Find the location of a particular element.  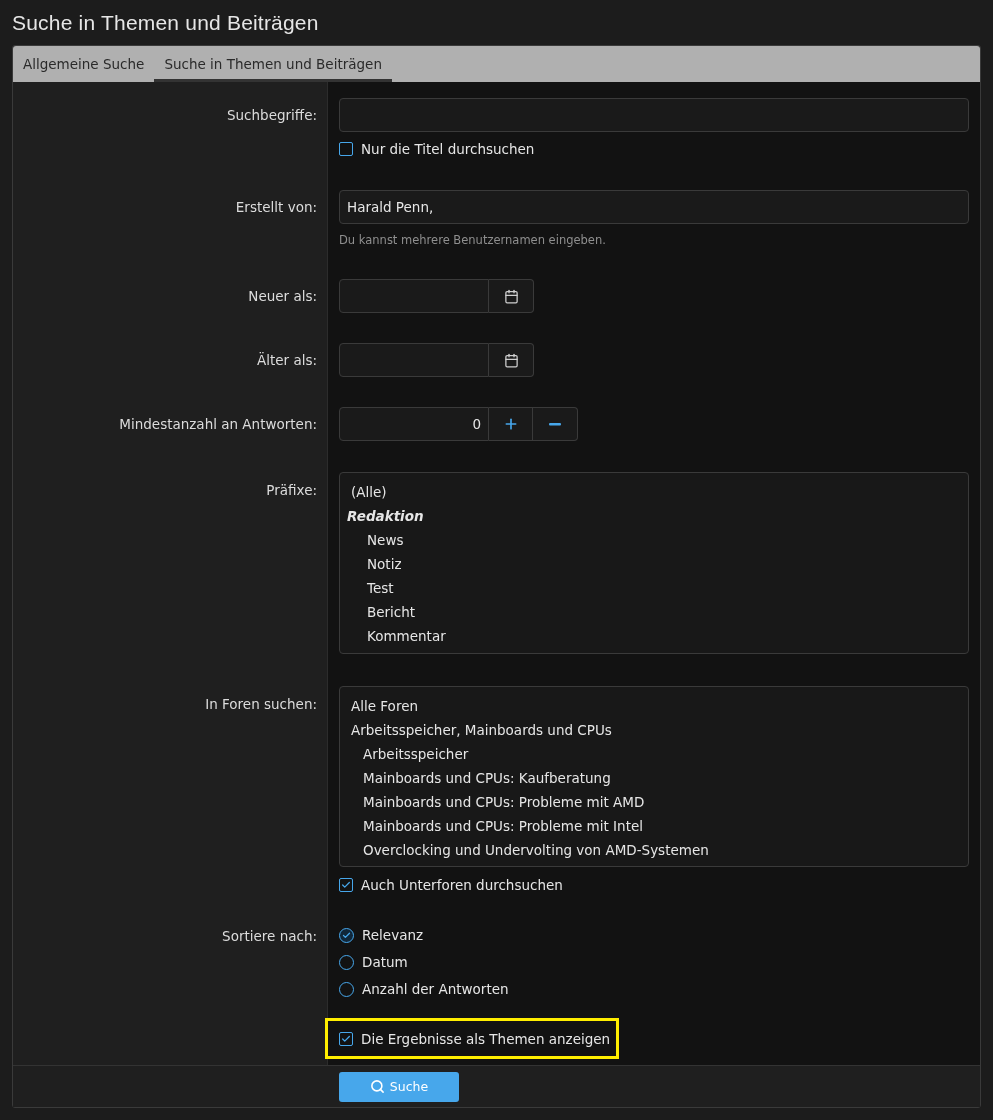

list-option: Mainboards und CPUs: Probleme mit AMD is located at coordinates (654, 802).